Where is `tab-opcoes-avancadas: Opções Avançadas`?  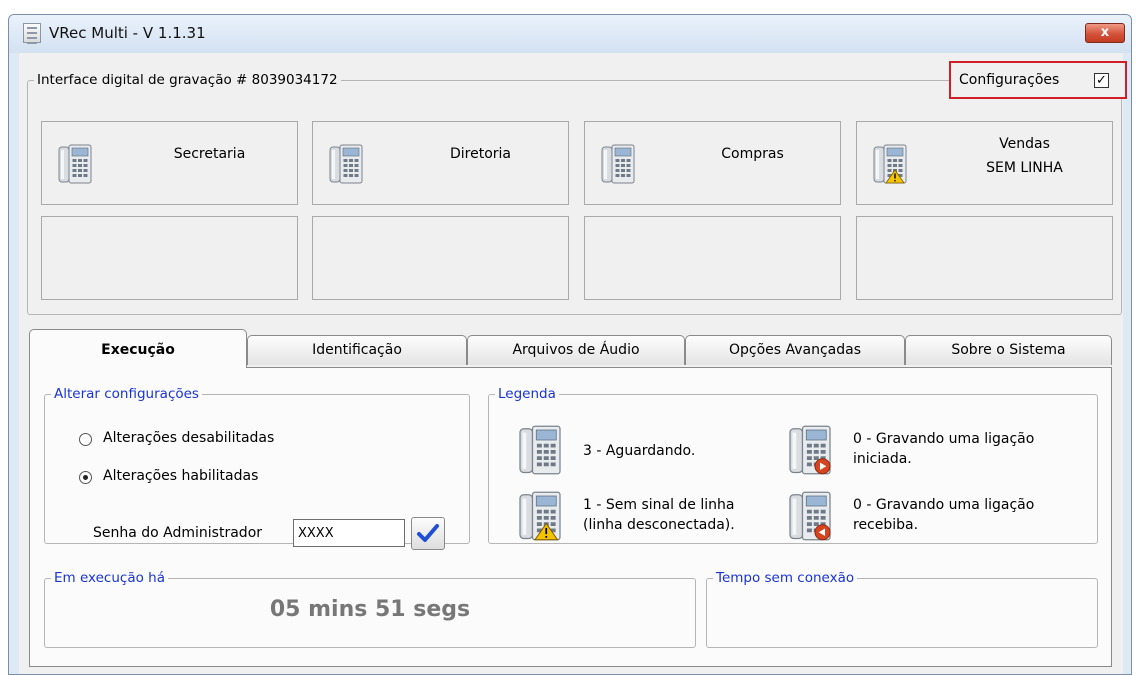 tab-opcoes-avancadas: Opções Avançadas is located at coordinates (795, 350).